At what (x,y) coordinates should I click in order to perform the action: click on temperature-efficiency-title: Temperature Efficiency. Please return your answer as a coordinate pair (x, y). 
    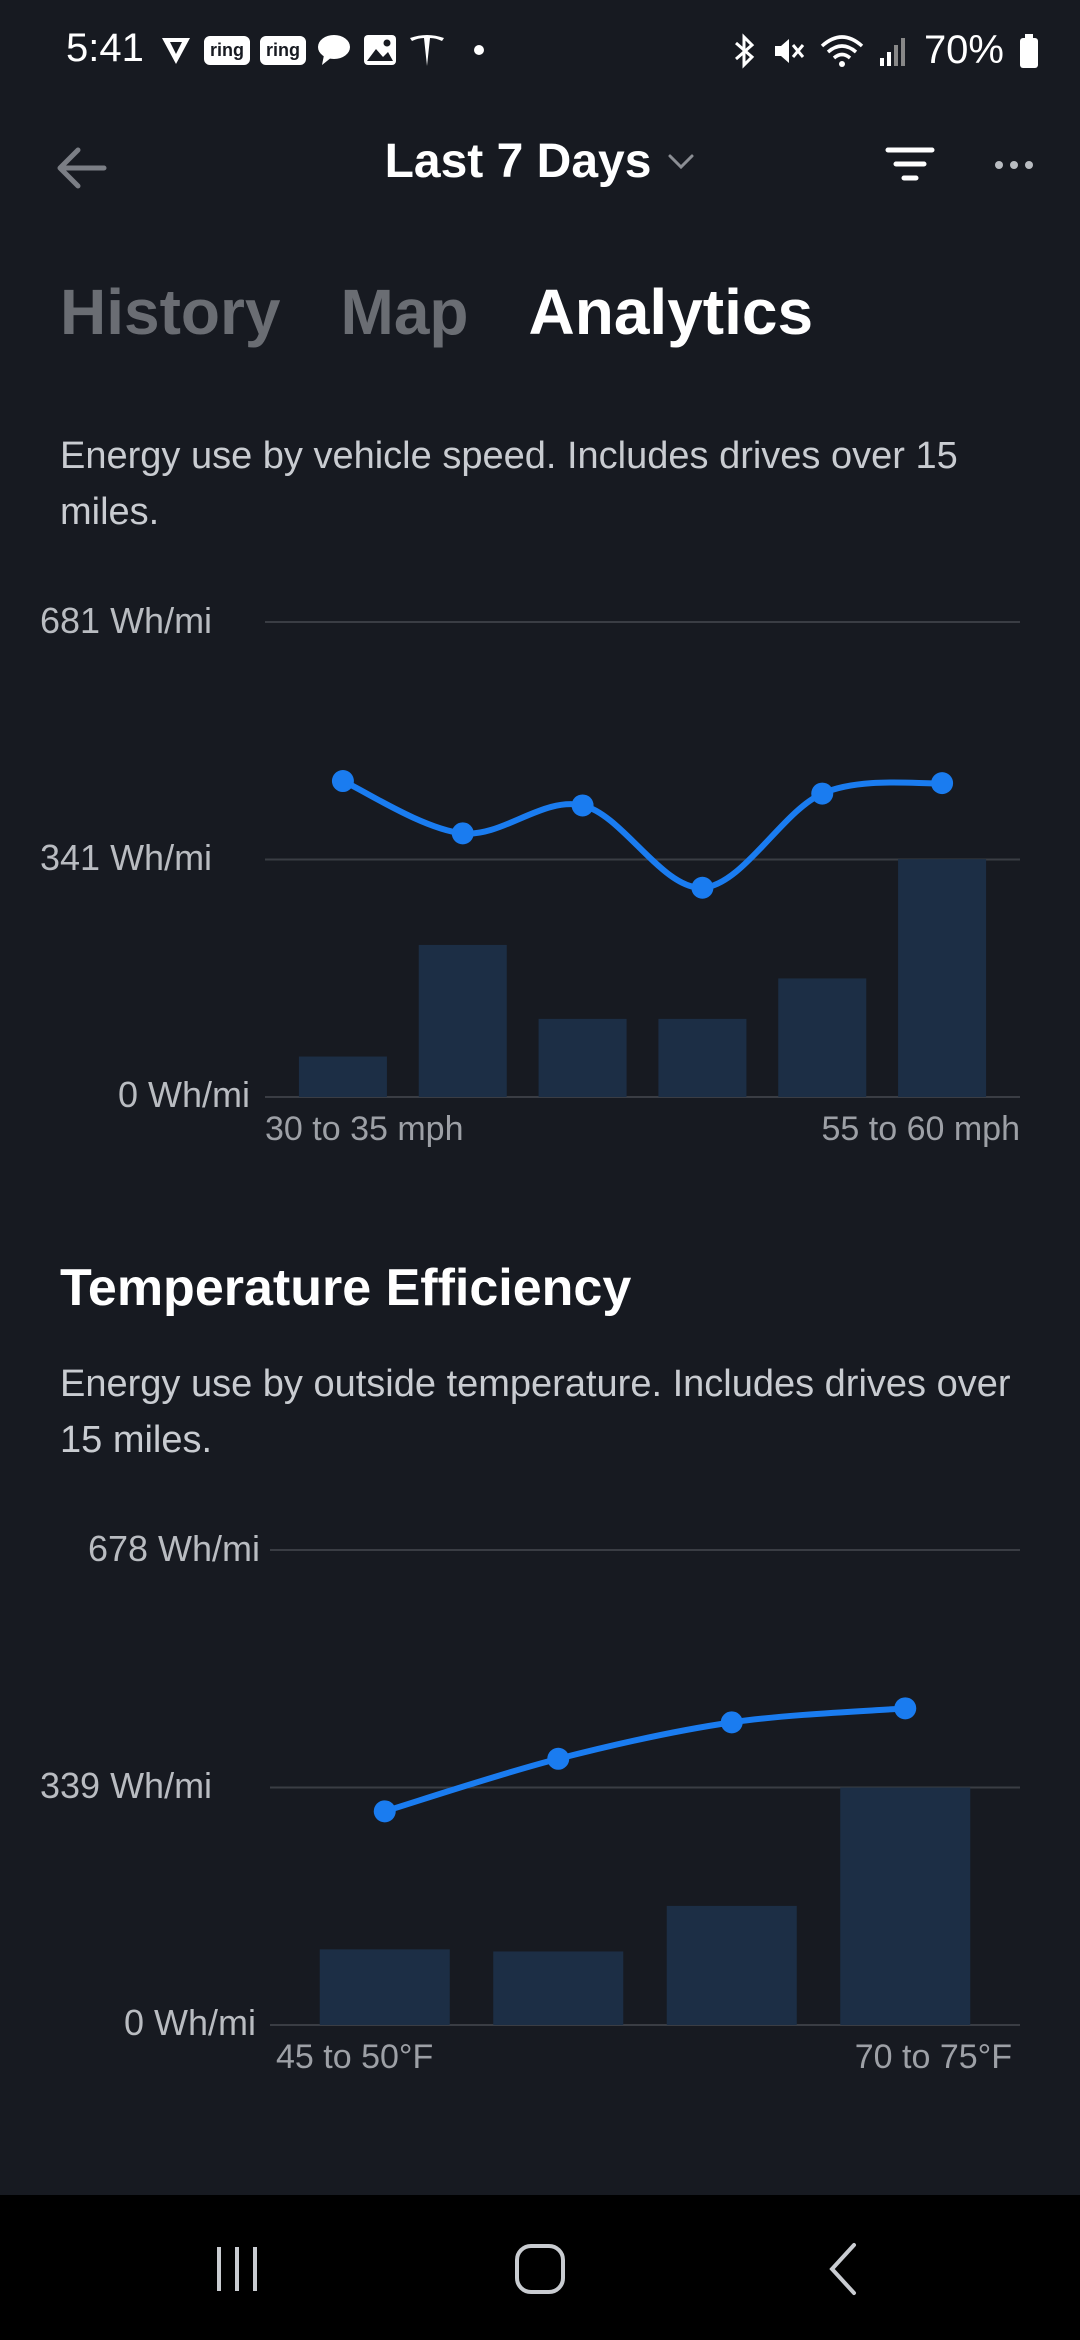
    Looking at the image, I should click on (346, 1288).